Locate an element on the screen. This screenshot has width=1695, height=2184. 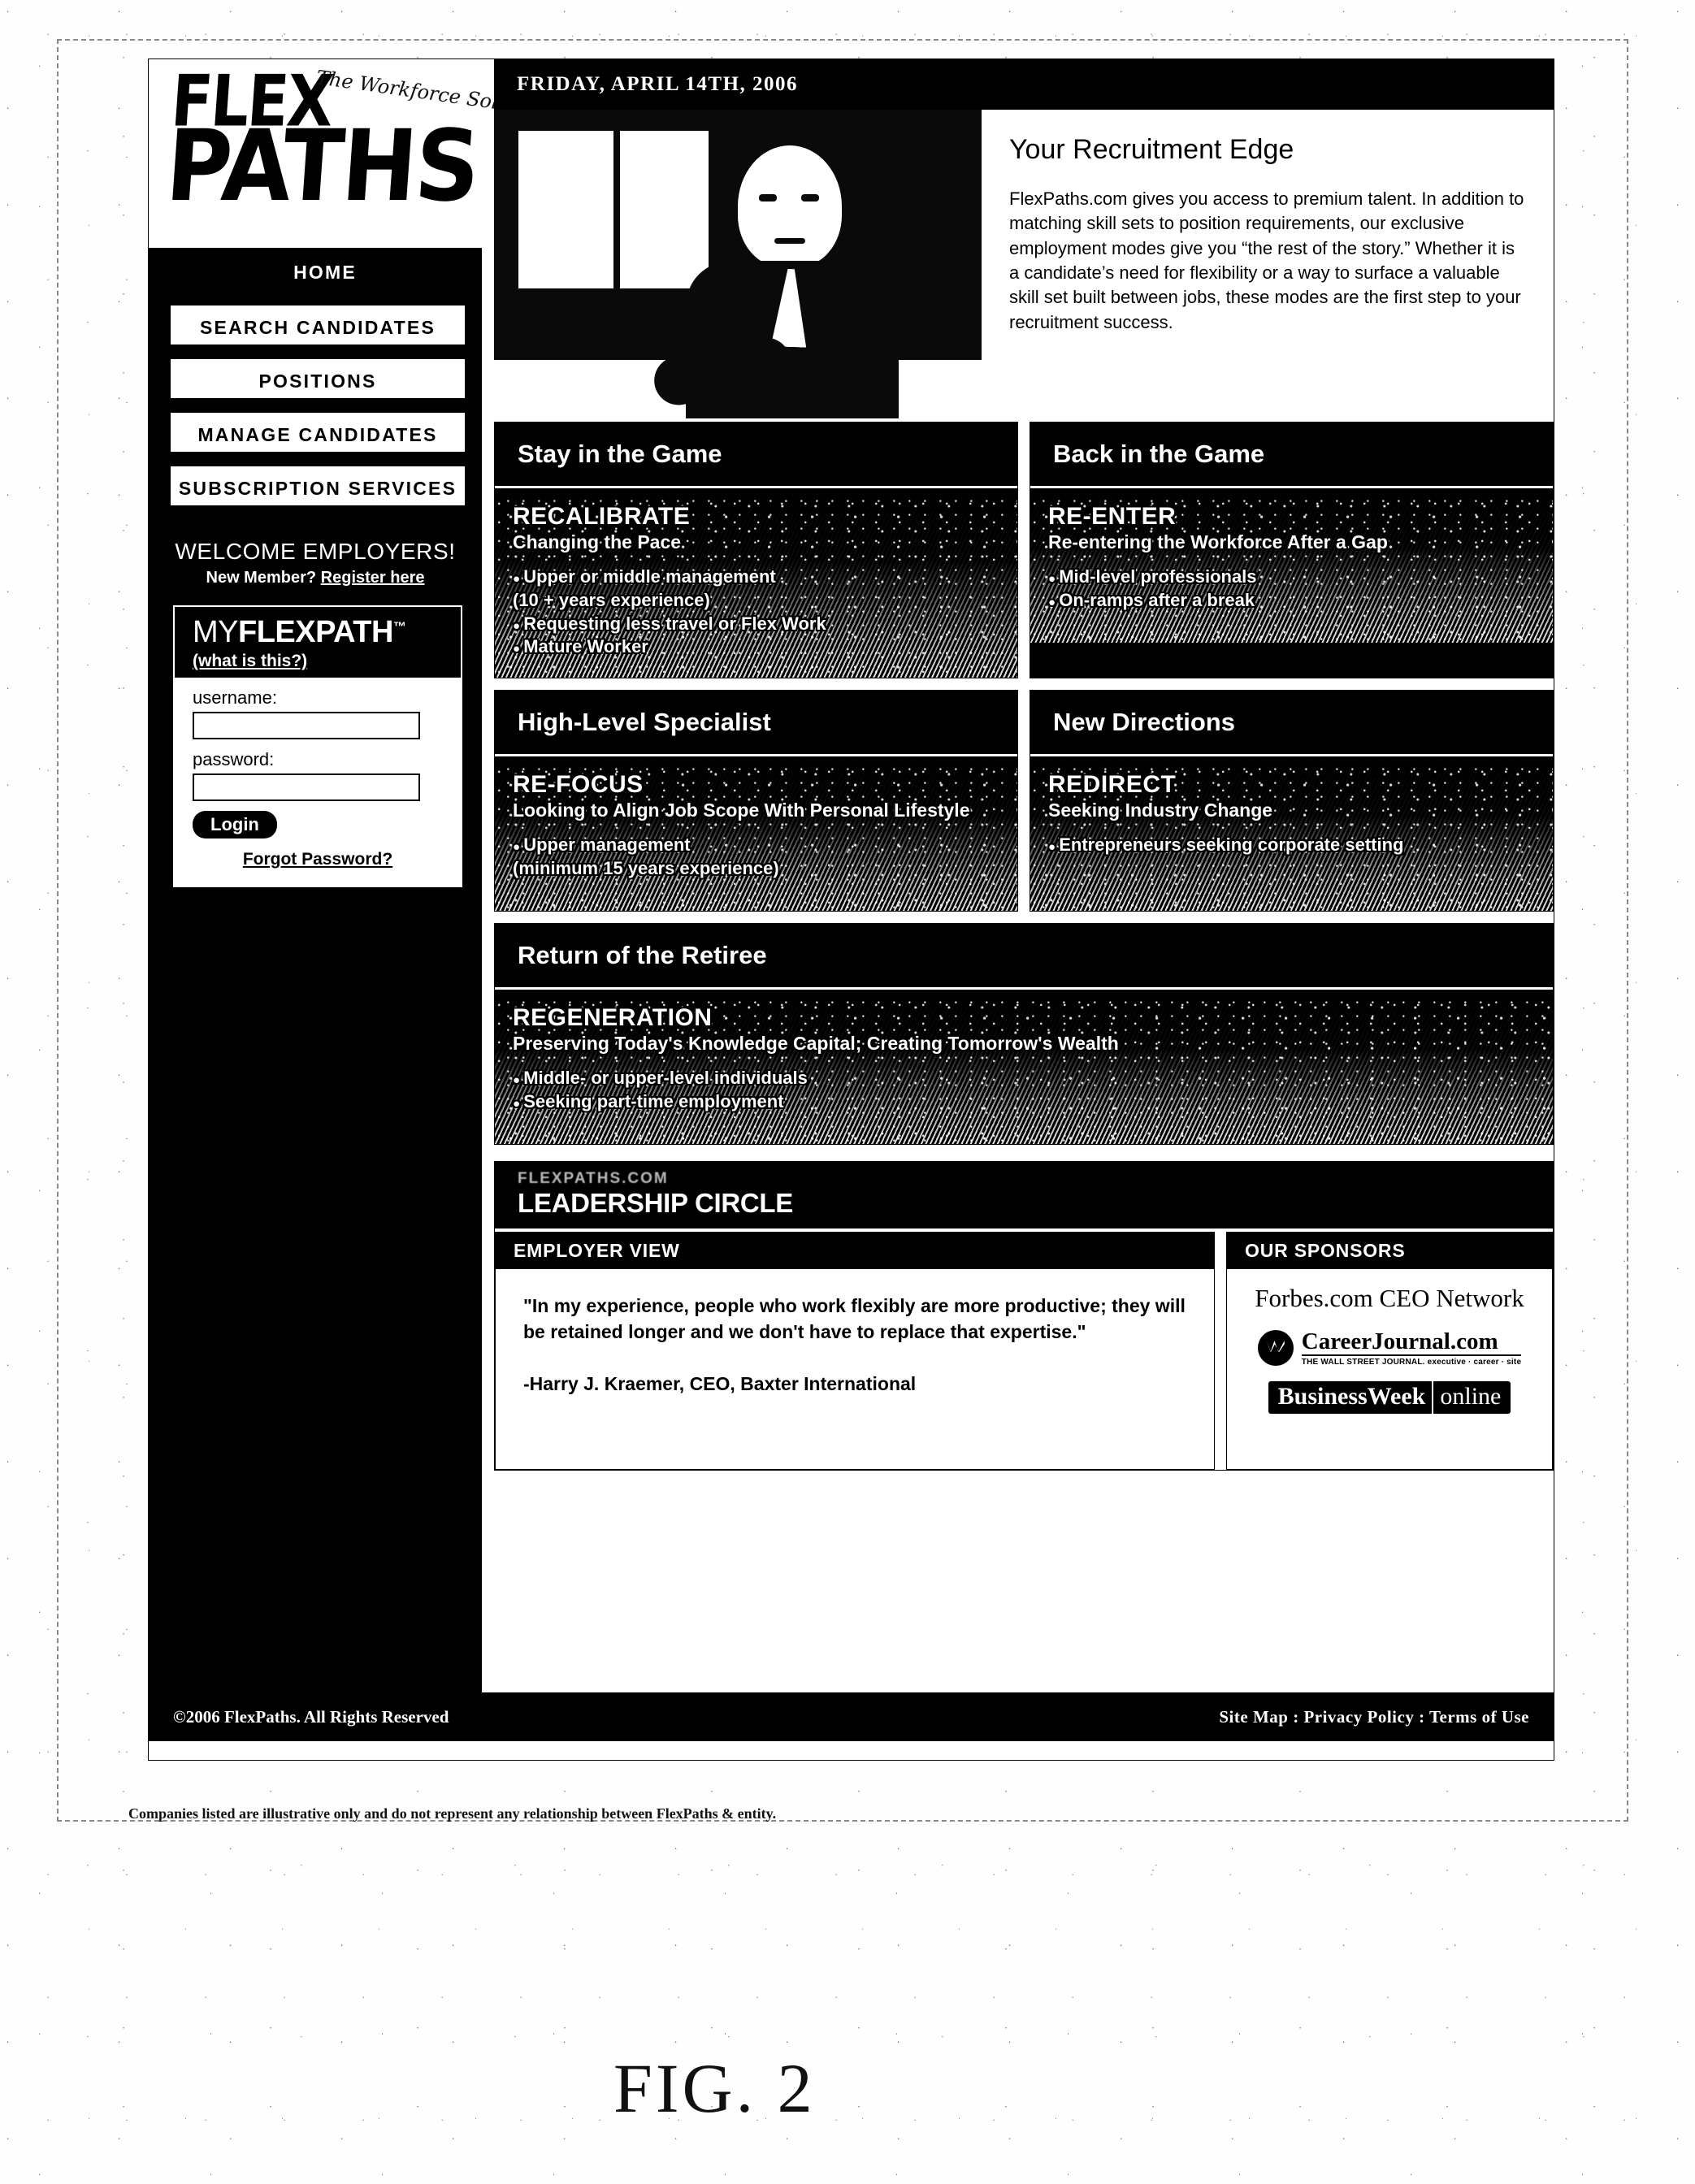
myflexpath-title-my: MY is located at coordinates (216, 632).